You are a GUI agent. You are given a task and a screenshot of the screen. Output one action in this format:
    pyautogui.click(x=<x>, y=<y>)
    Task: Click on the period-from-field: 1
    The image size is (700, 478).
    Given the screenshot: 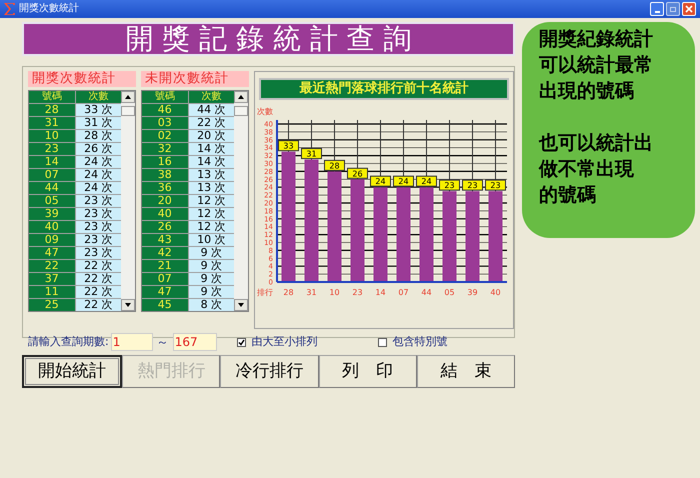 What is the action you would take?
    pyautogui.click(x=131, y=342)
    